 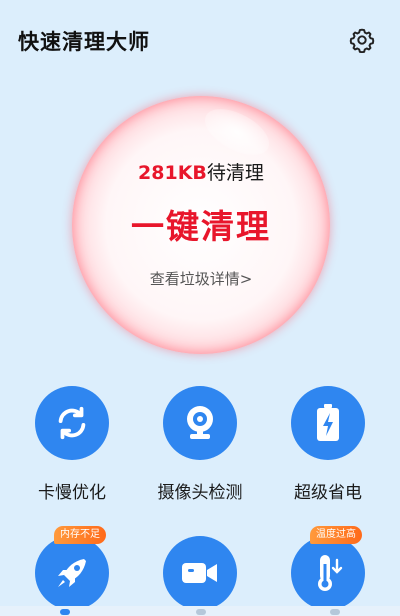 I want to click on feature-video, so click(x=200, y=573).